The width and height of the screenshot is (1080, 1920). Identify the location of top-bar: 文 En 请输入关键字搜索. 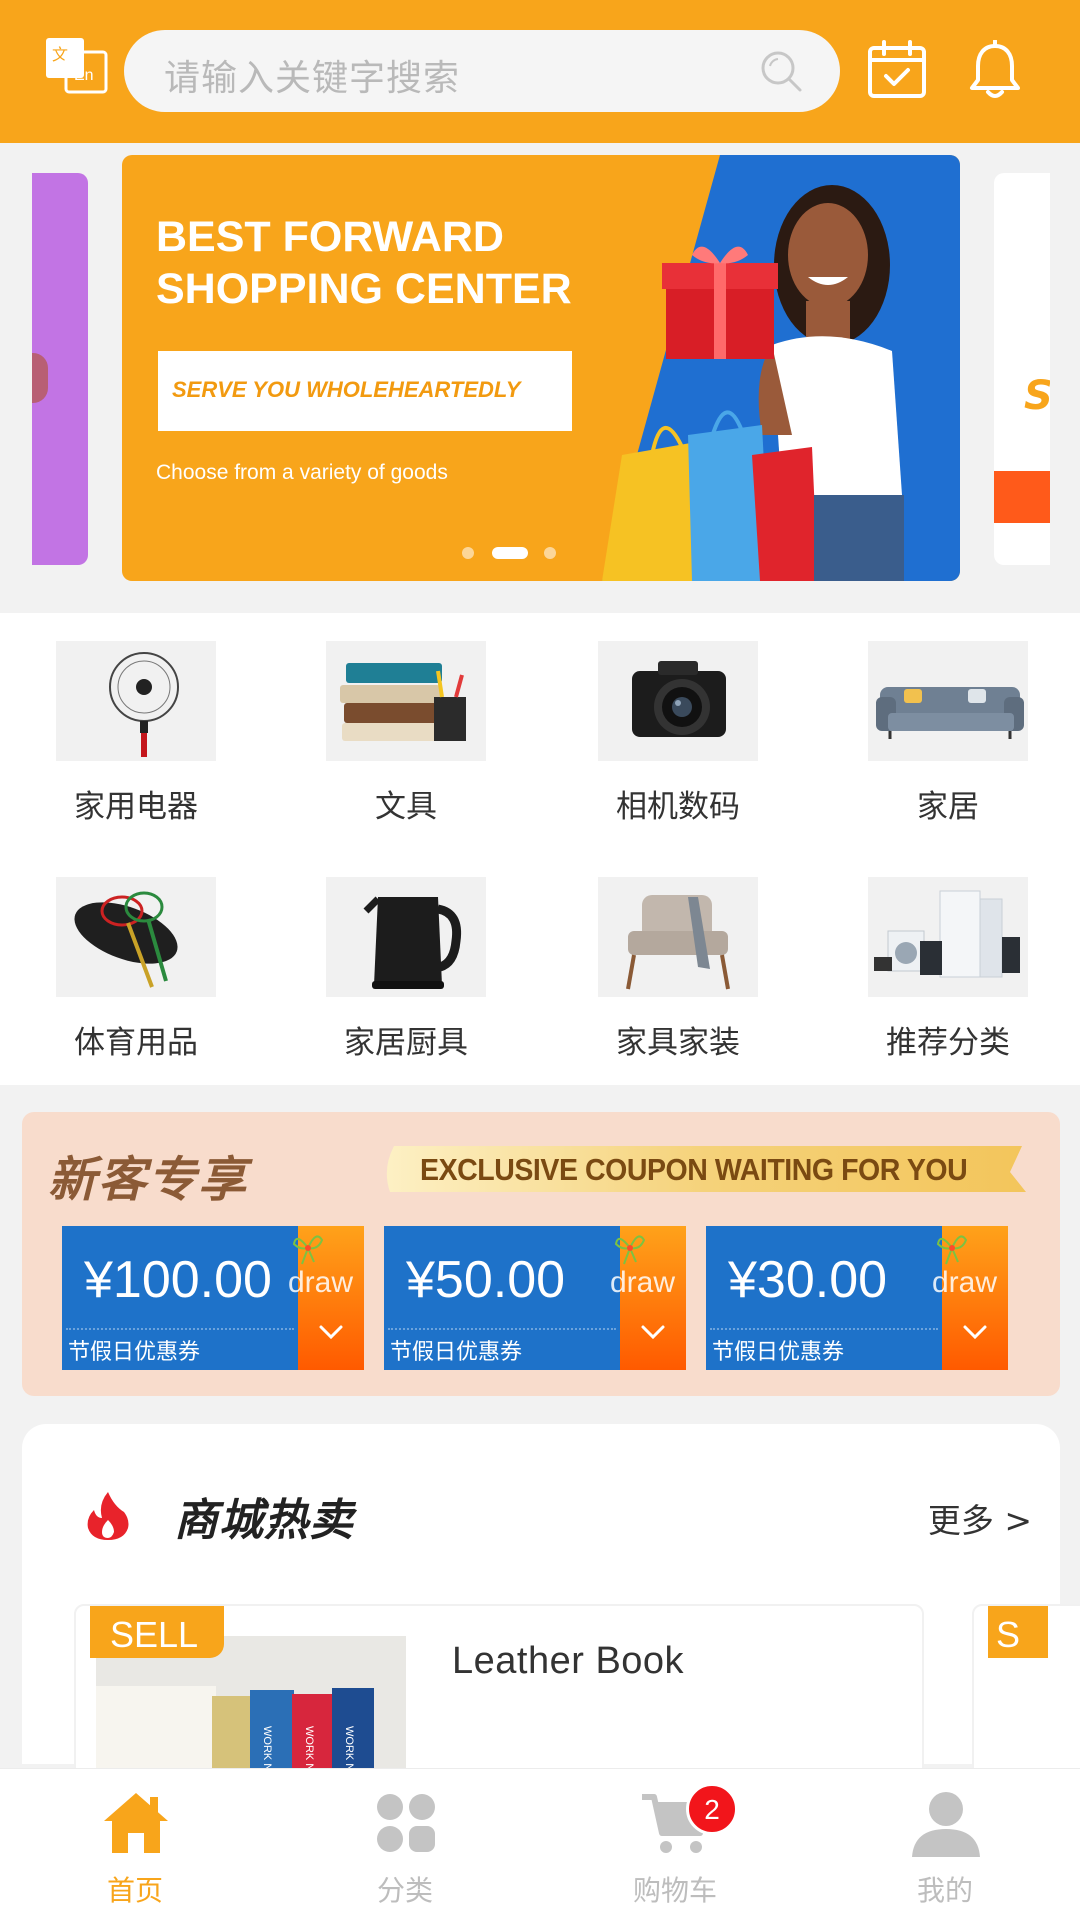
(540, 71).